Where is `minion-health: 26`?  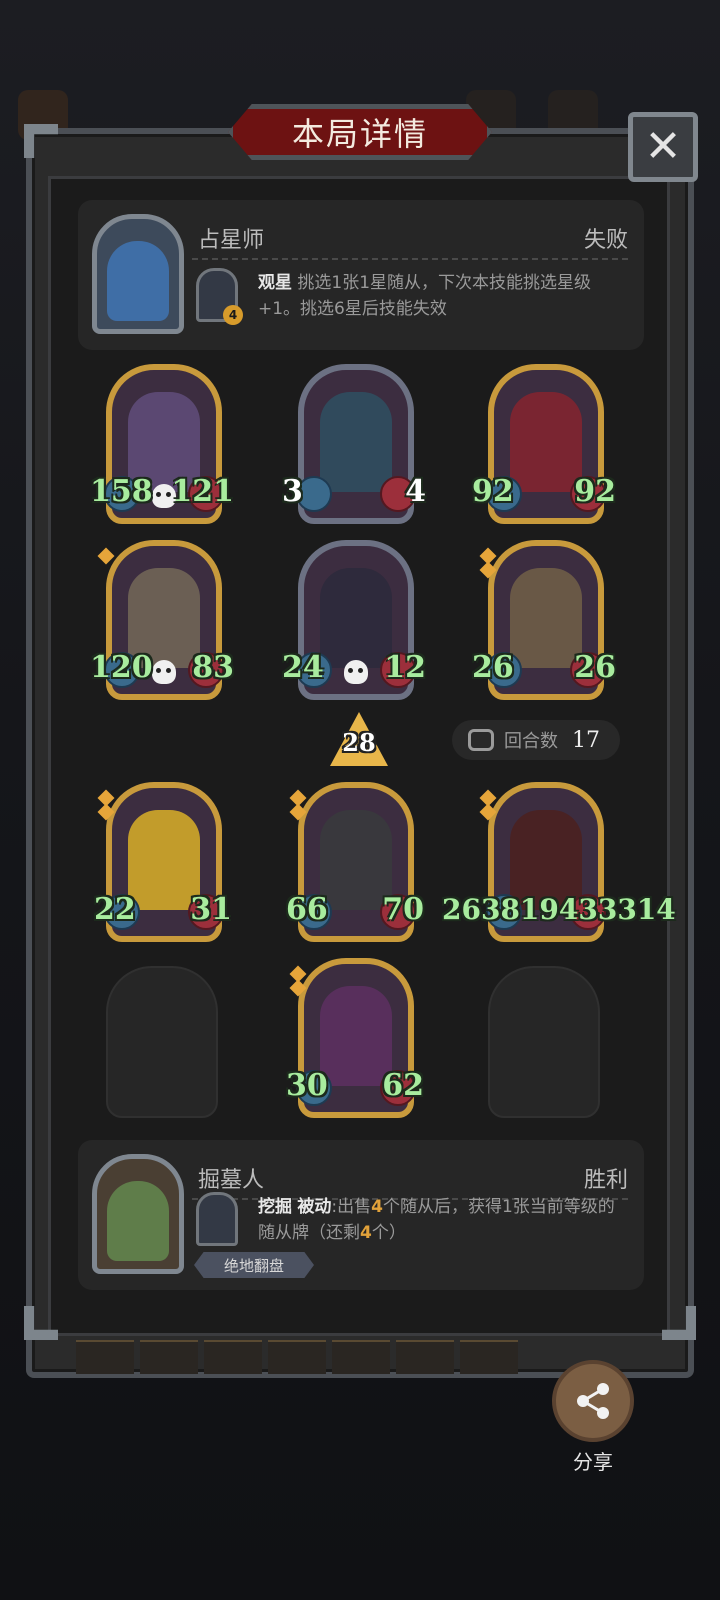
minion-health: 26 is located at coordinates (595, 667).